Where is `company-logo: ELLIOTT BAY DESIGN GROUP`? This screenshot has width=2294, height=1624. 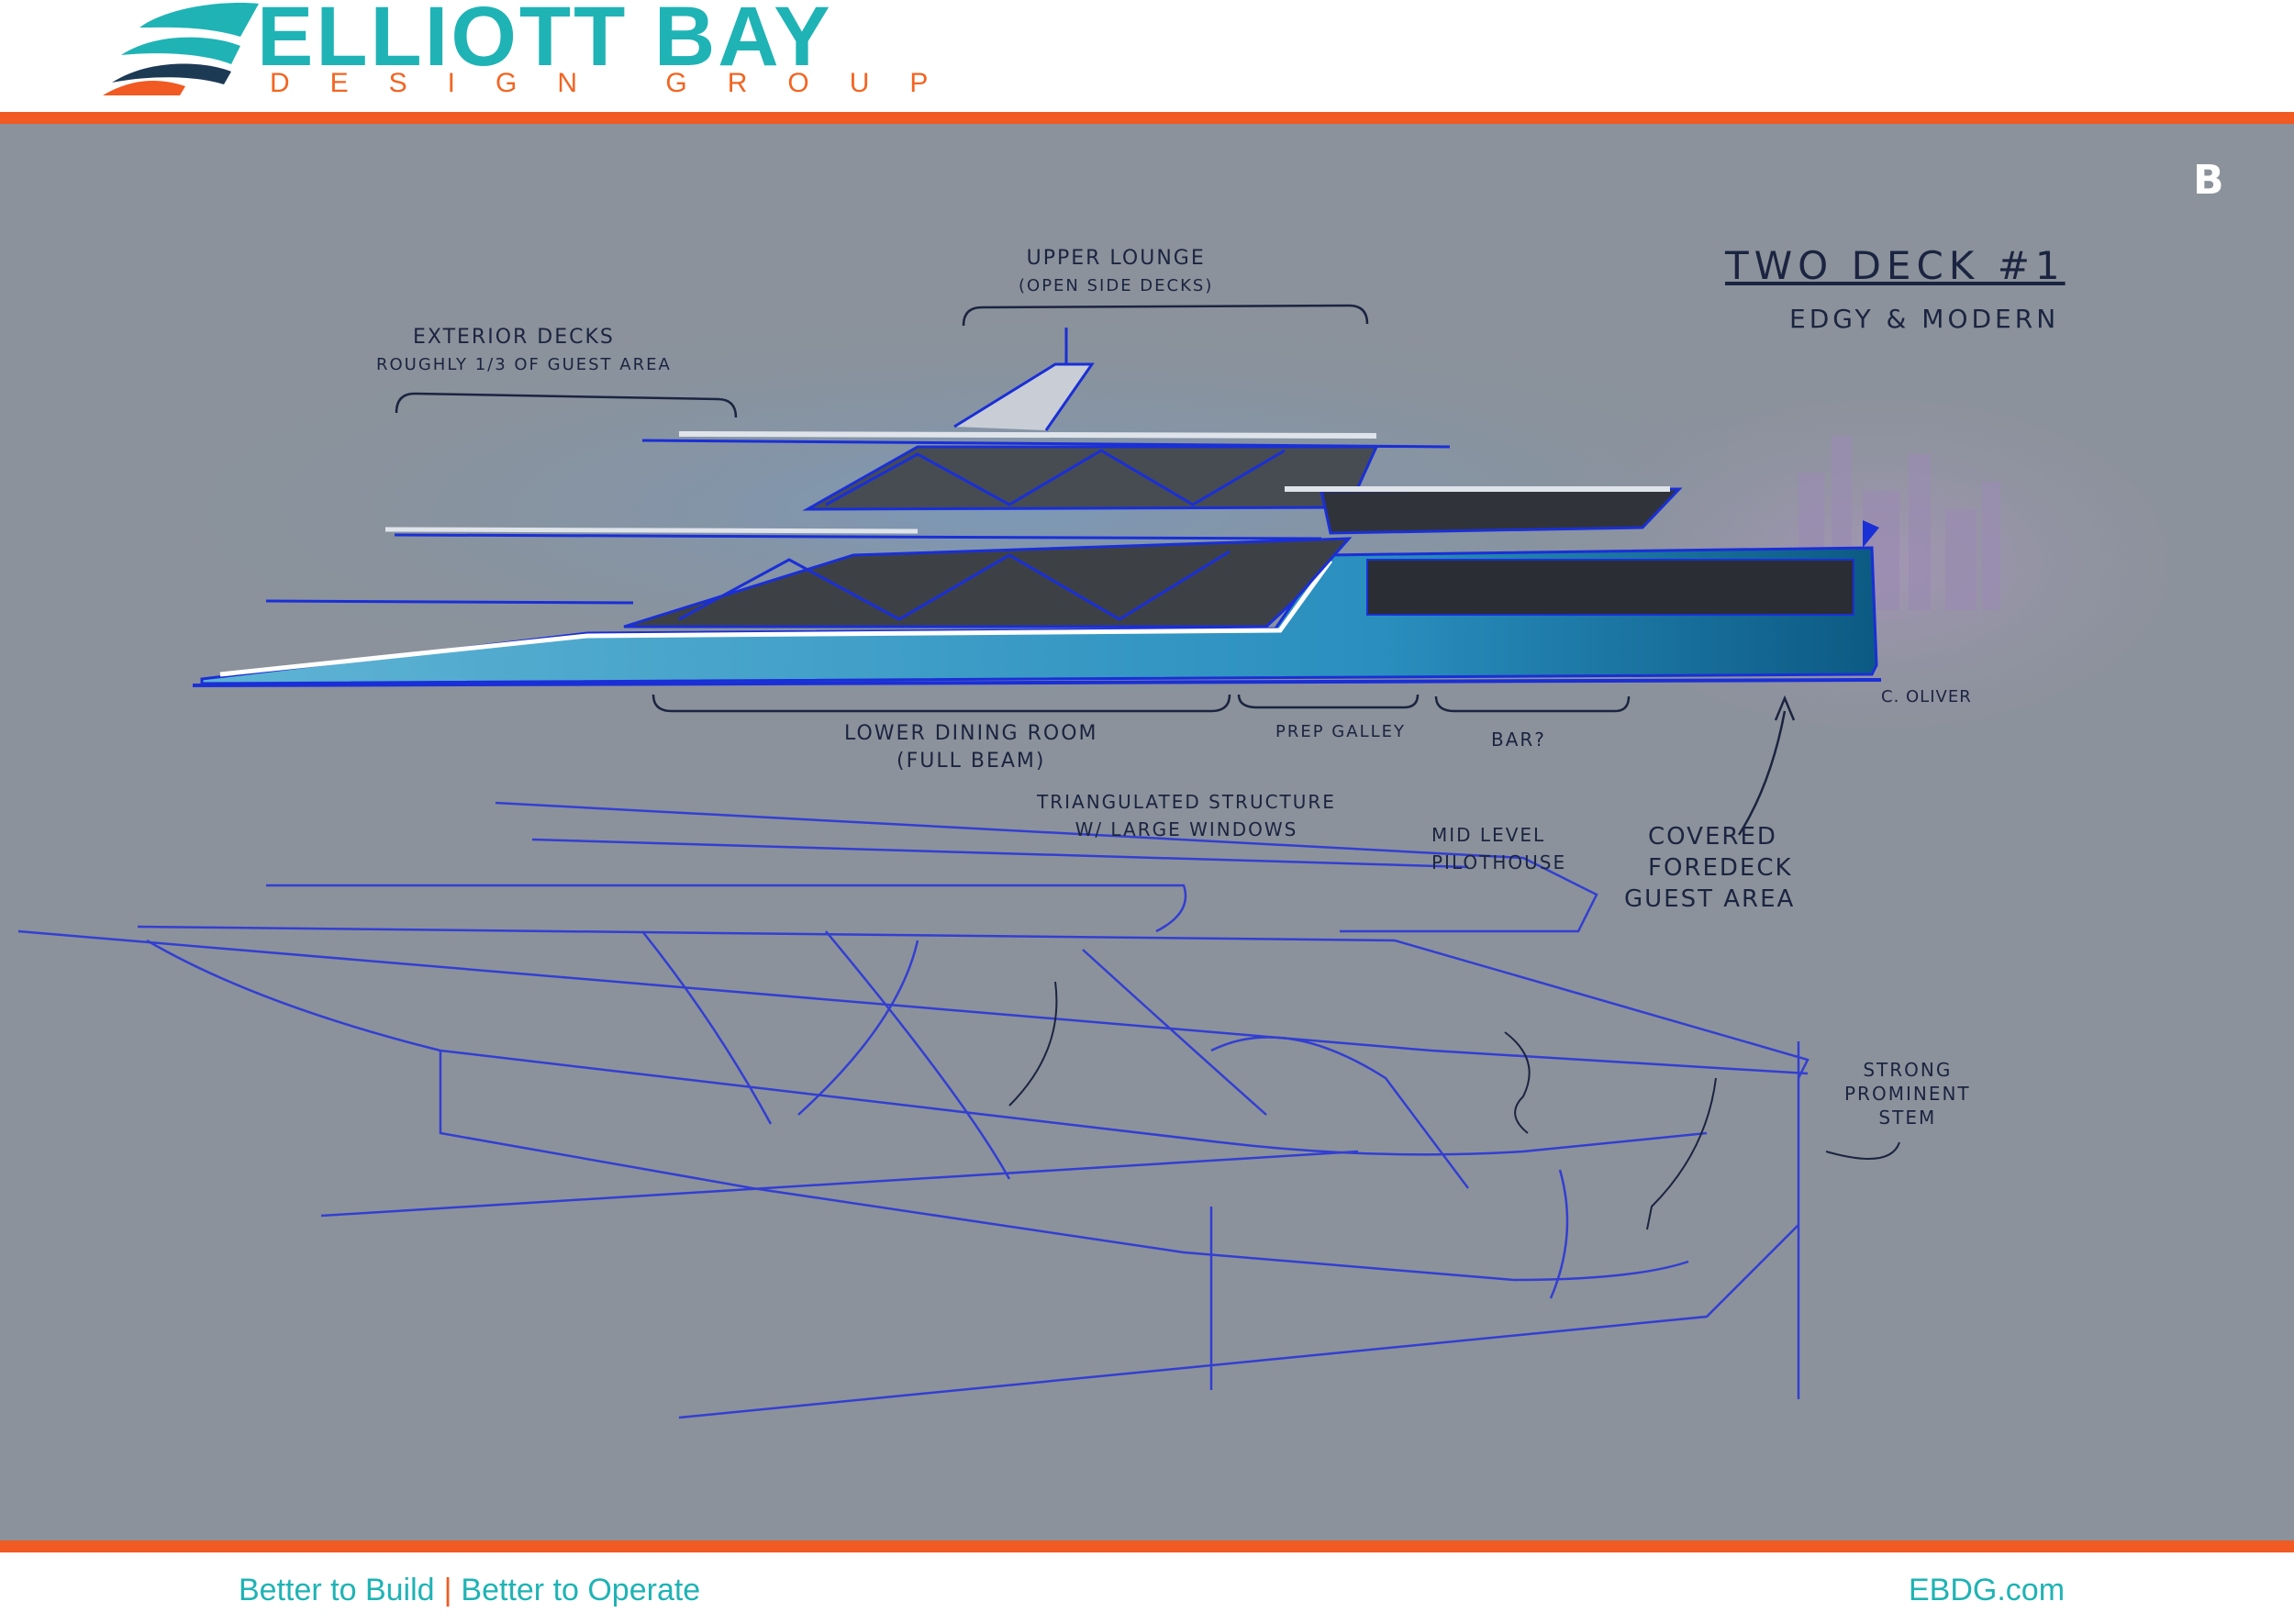
company-logo: ELLIOTT BAY DESIGN GROUP is located at coordinates (515, 49).